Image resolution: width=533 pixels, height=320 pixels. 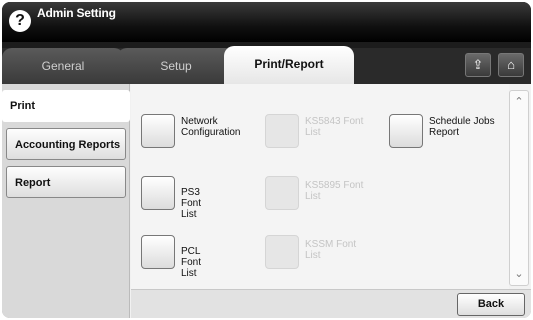 What do you see at coordinates (176, 66) in the screenshot?
I see `tab-setup: Setup` at bounding box center [176, 66].